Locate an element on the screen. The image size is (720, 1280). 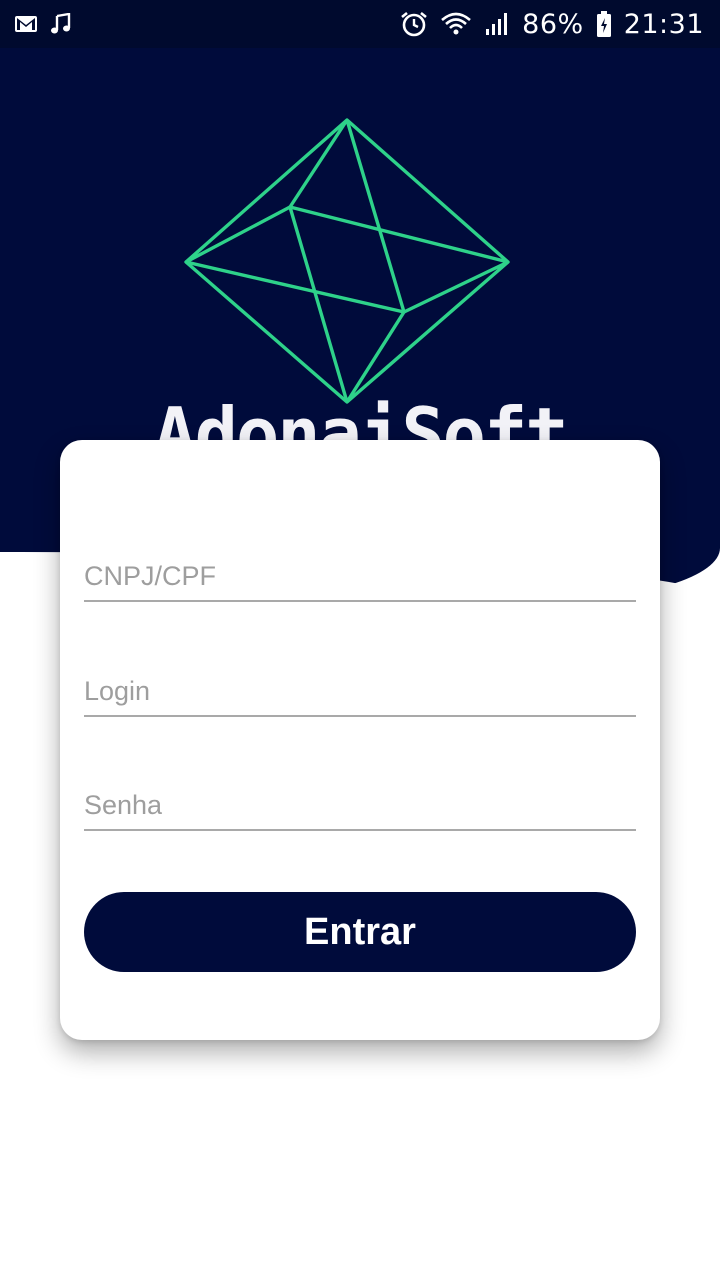
adonaisoft-logo-icon is located at coordinates (347, 261).